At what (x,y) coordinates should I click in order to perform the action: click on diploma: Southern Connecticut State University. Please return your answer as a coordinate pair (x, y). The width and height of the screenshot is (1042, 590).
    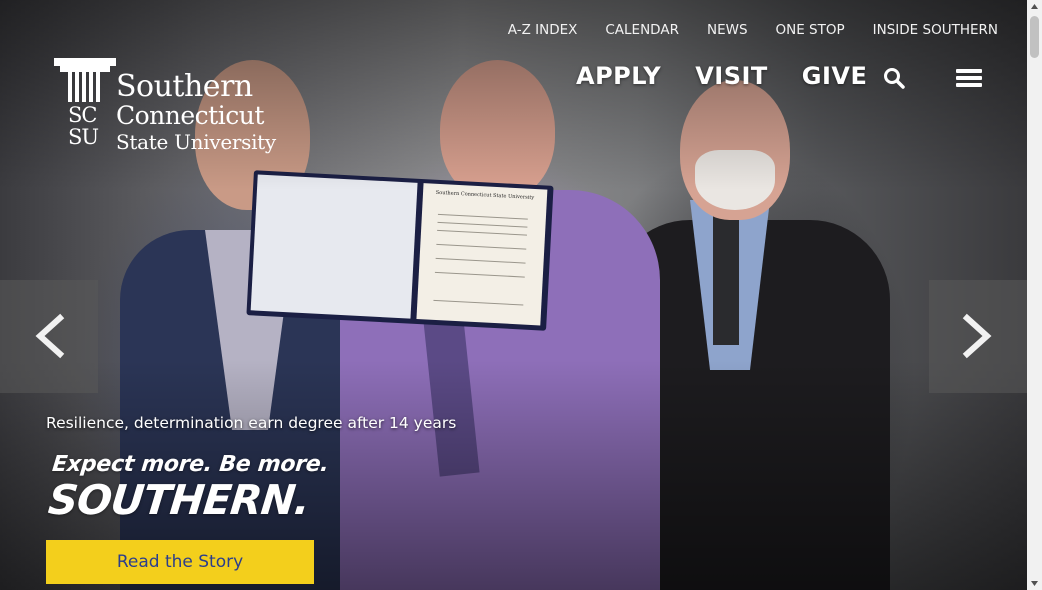
    Looking at the image, I should click on (400, 250).